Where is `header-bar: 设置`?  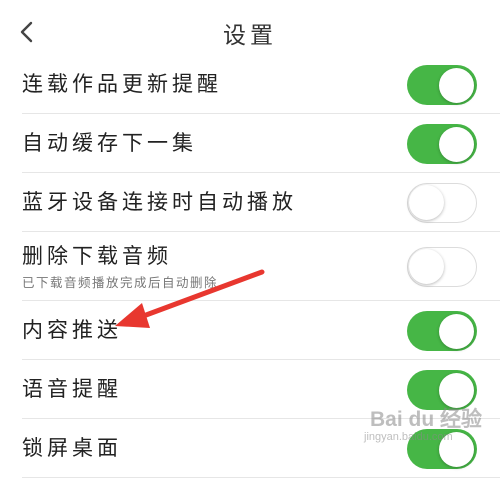 header-bar: 设置 is located at coordinates (250, 31).